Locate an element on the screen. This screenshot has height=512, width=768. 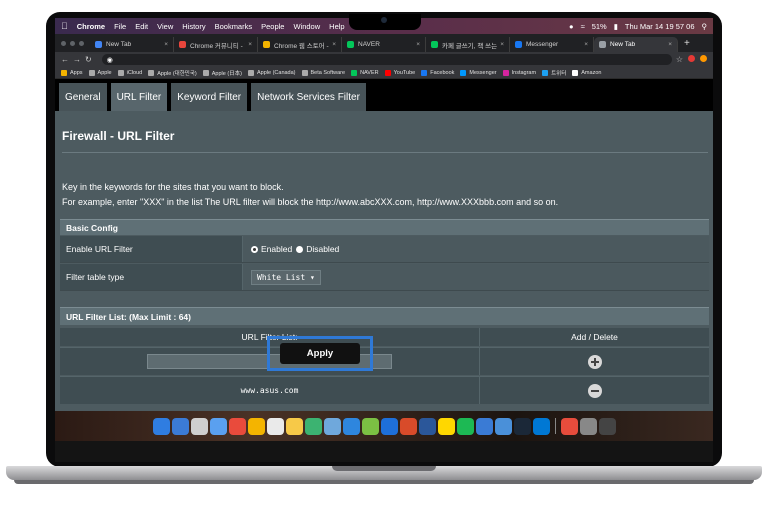
menu-file: File is located at coordinates (120, 26).